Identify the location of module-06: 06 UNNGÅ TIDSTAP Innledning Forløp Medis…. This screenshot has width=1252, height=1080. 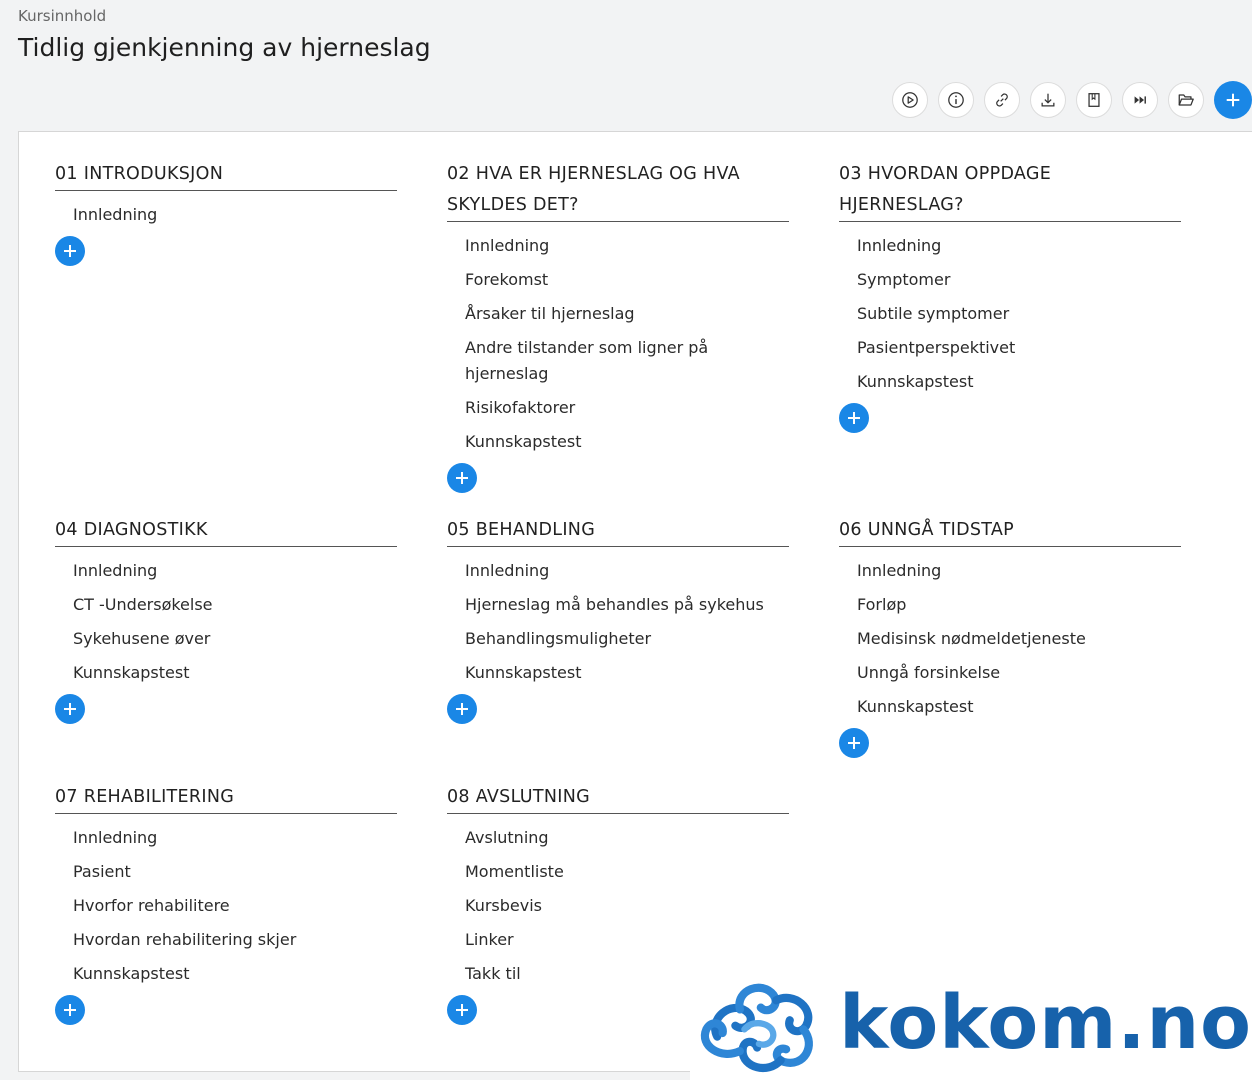
(1010, 636).